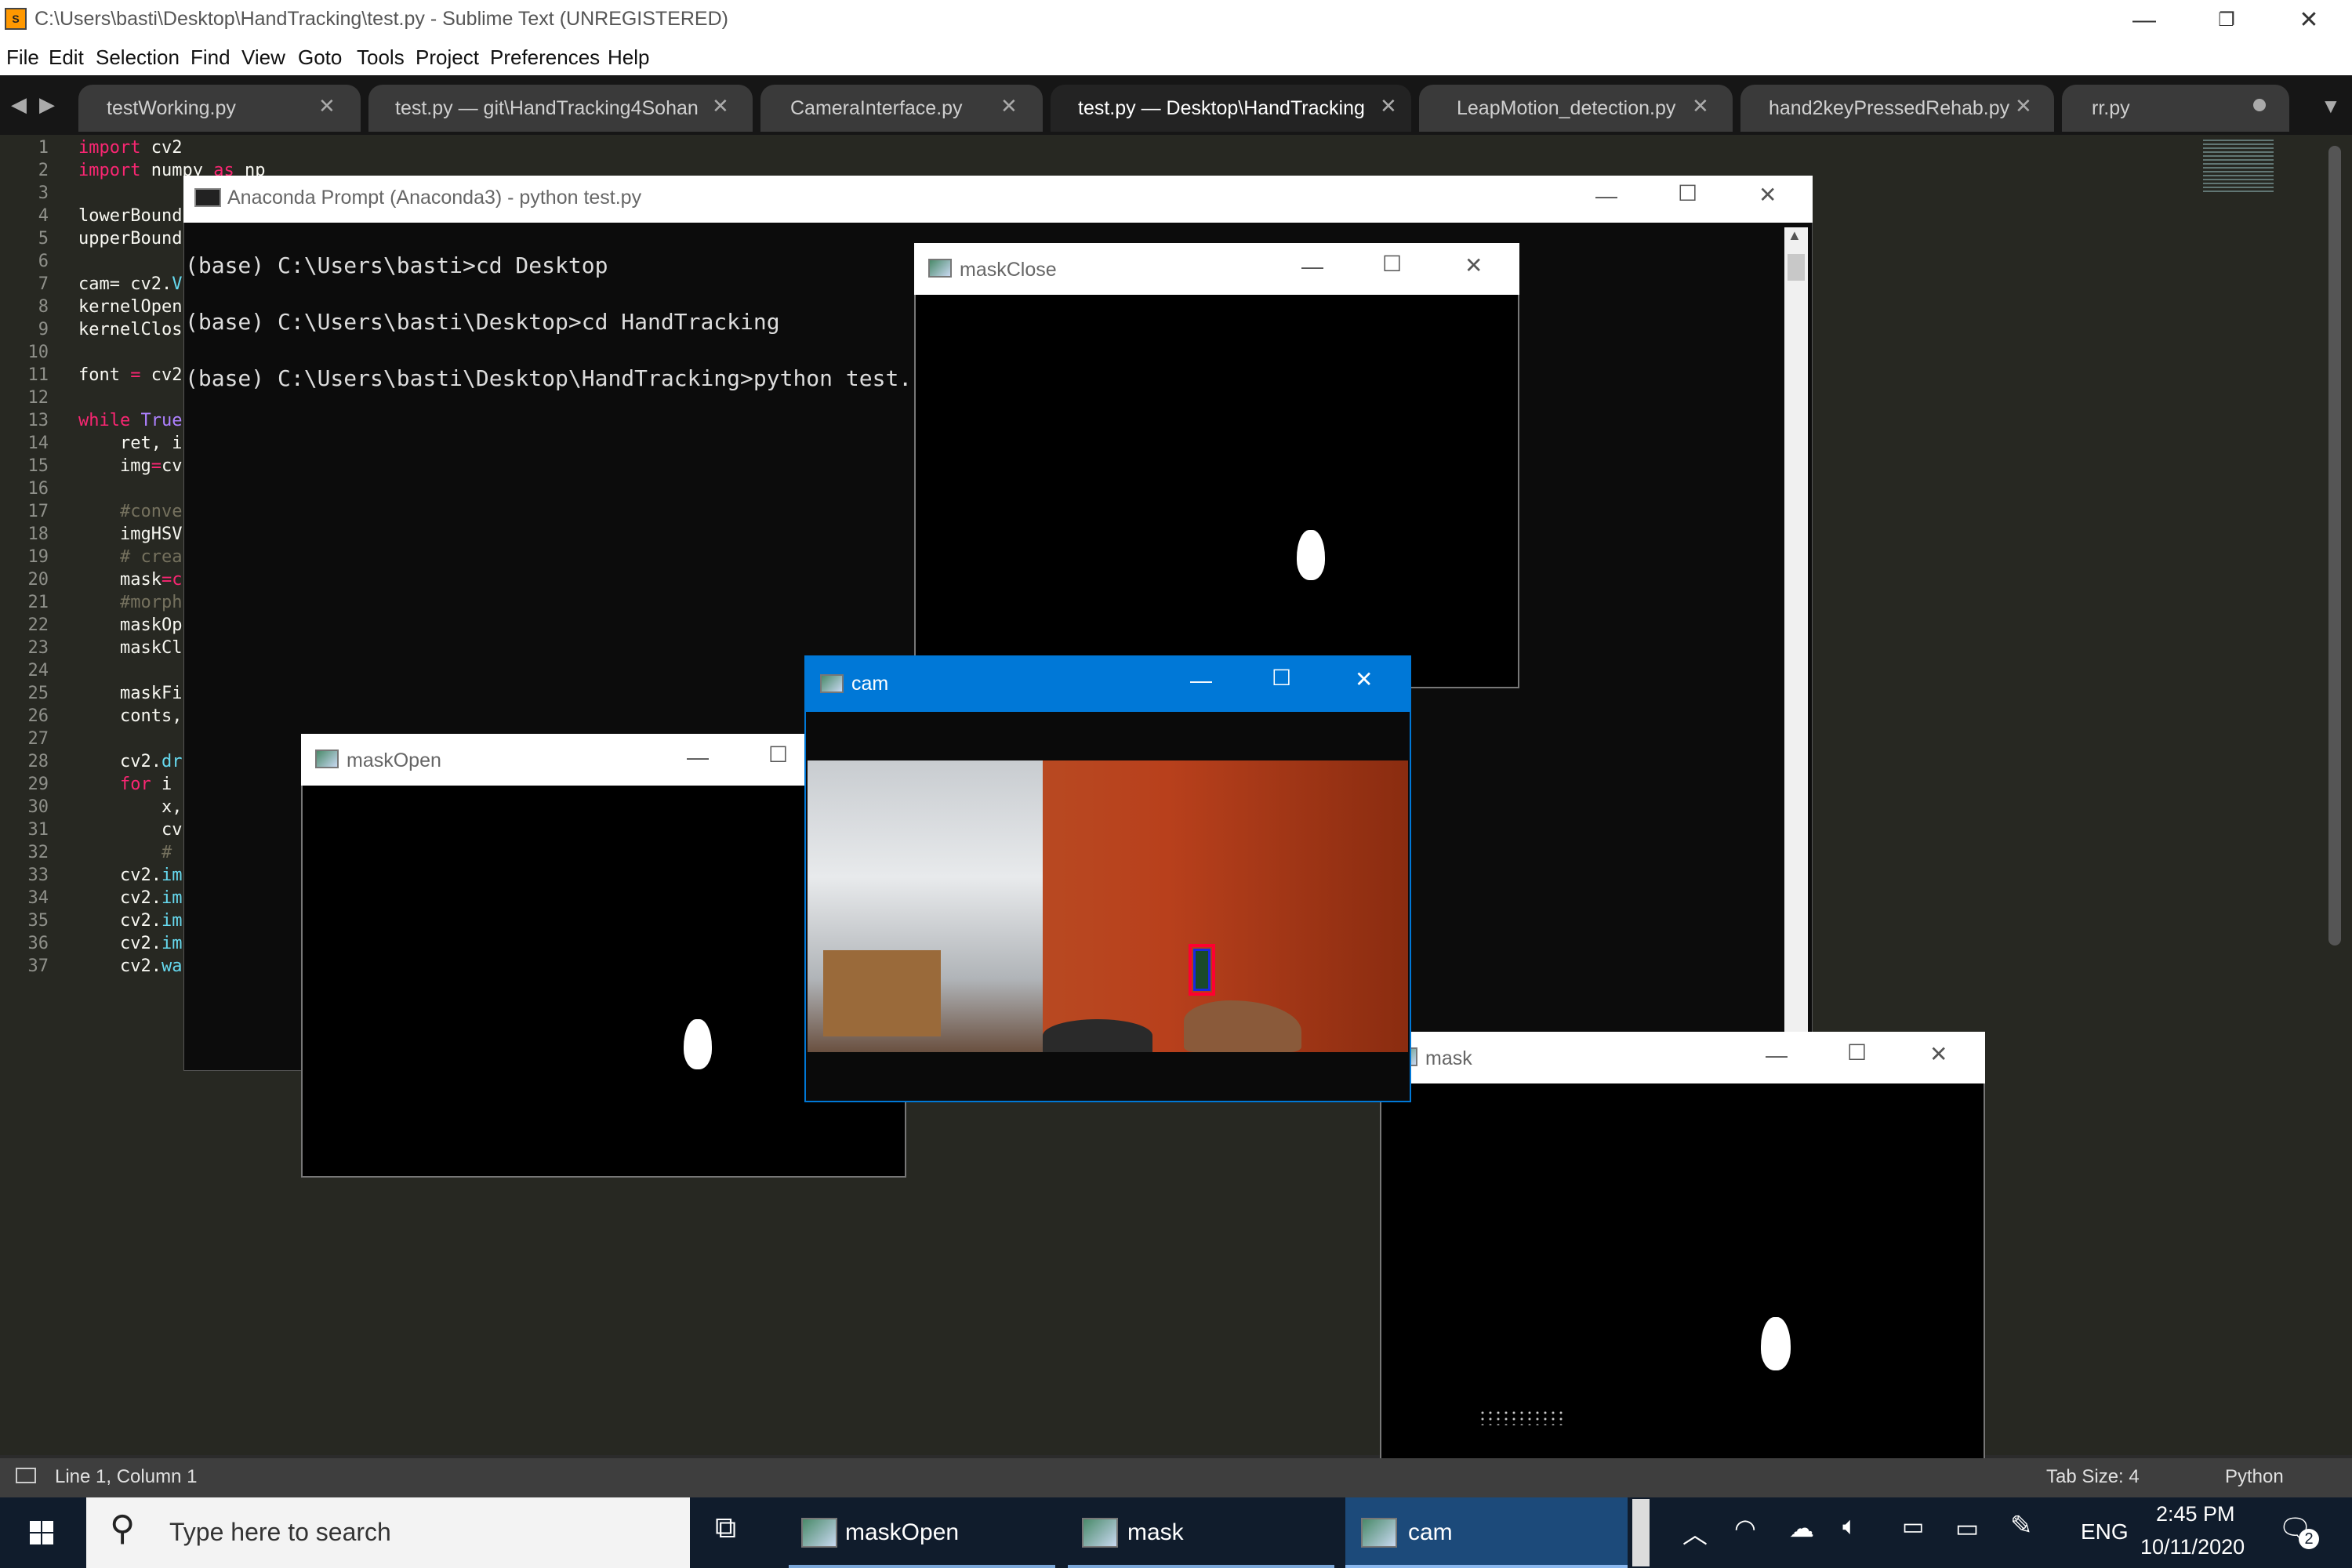 The image size is (2352, 1568). I want to click on tab-size: Tab Size: 4, so click(2093, 1477).